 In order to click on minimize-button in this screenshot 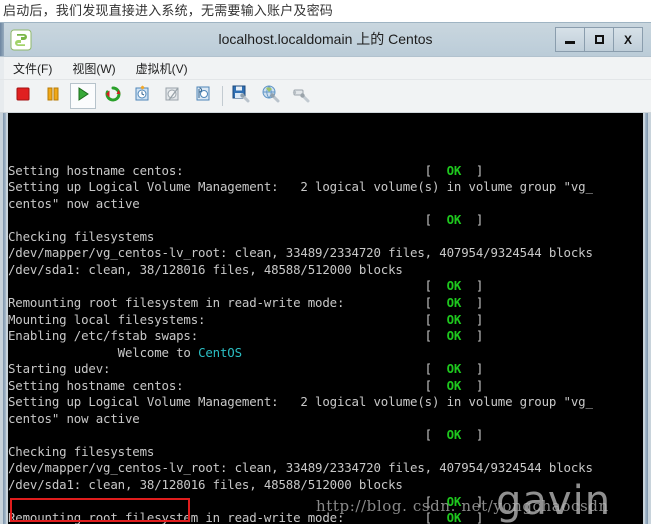, I will do `click(570, 39)`.